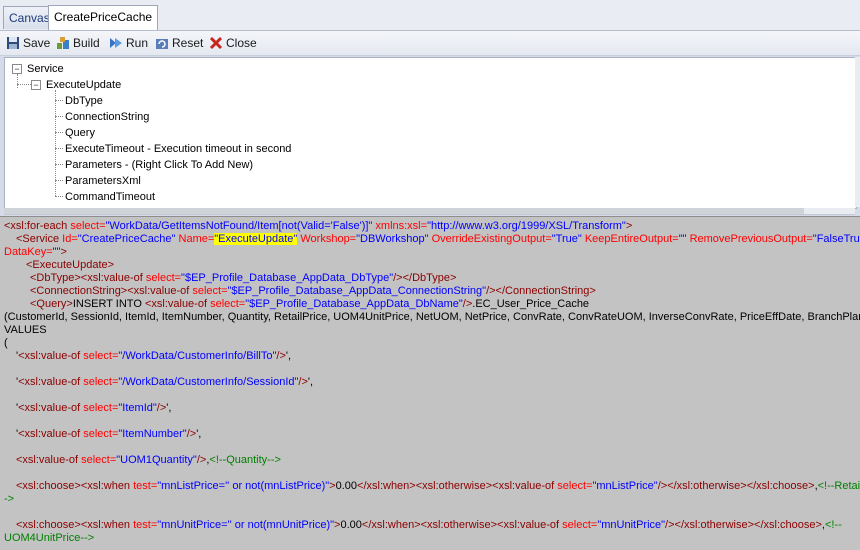  I want to click on code-line: (, so click(6, 343).